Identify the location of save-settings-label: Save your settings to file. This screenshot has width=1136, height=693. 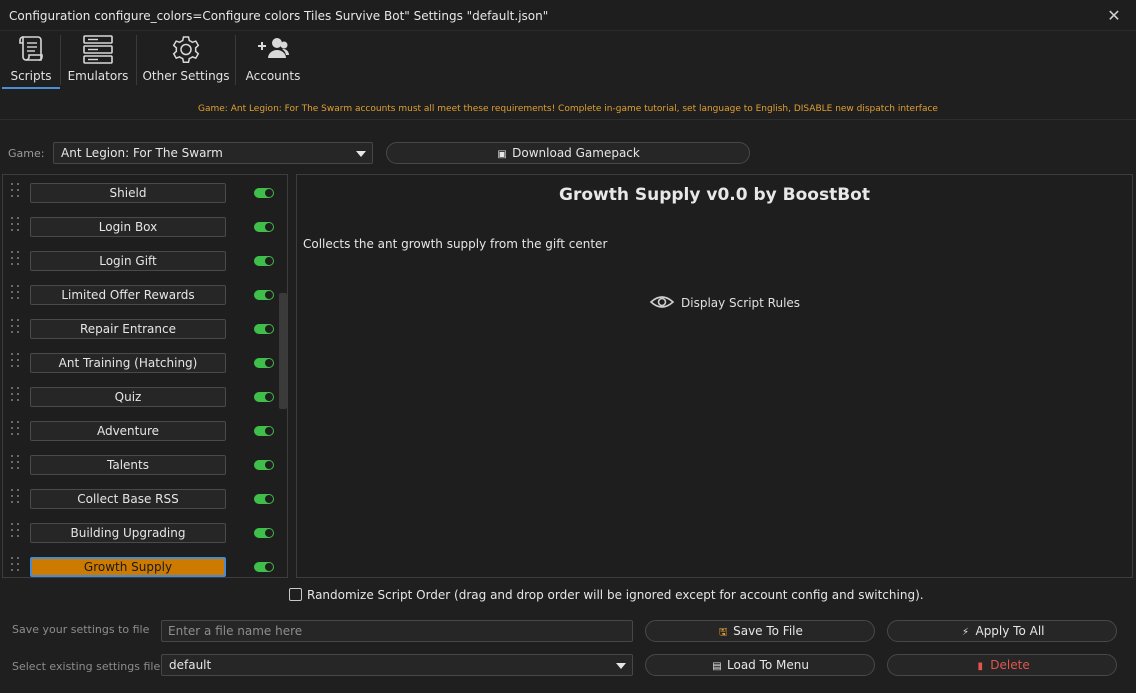
(81, 629).